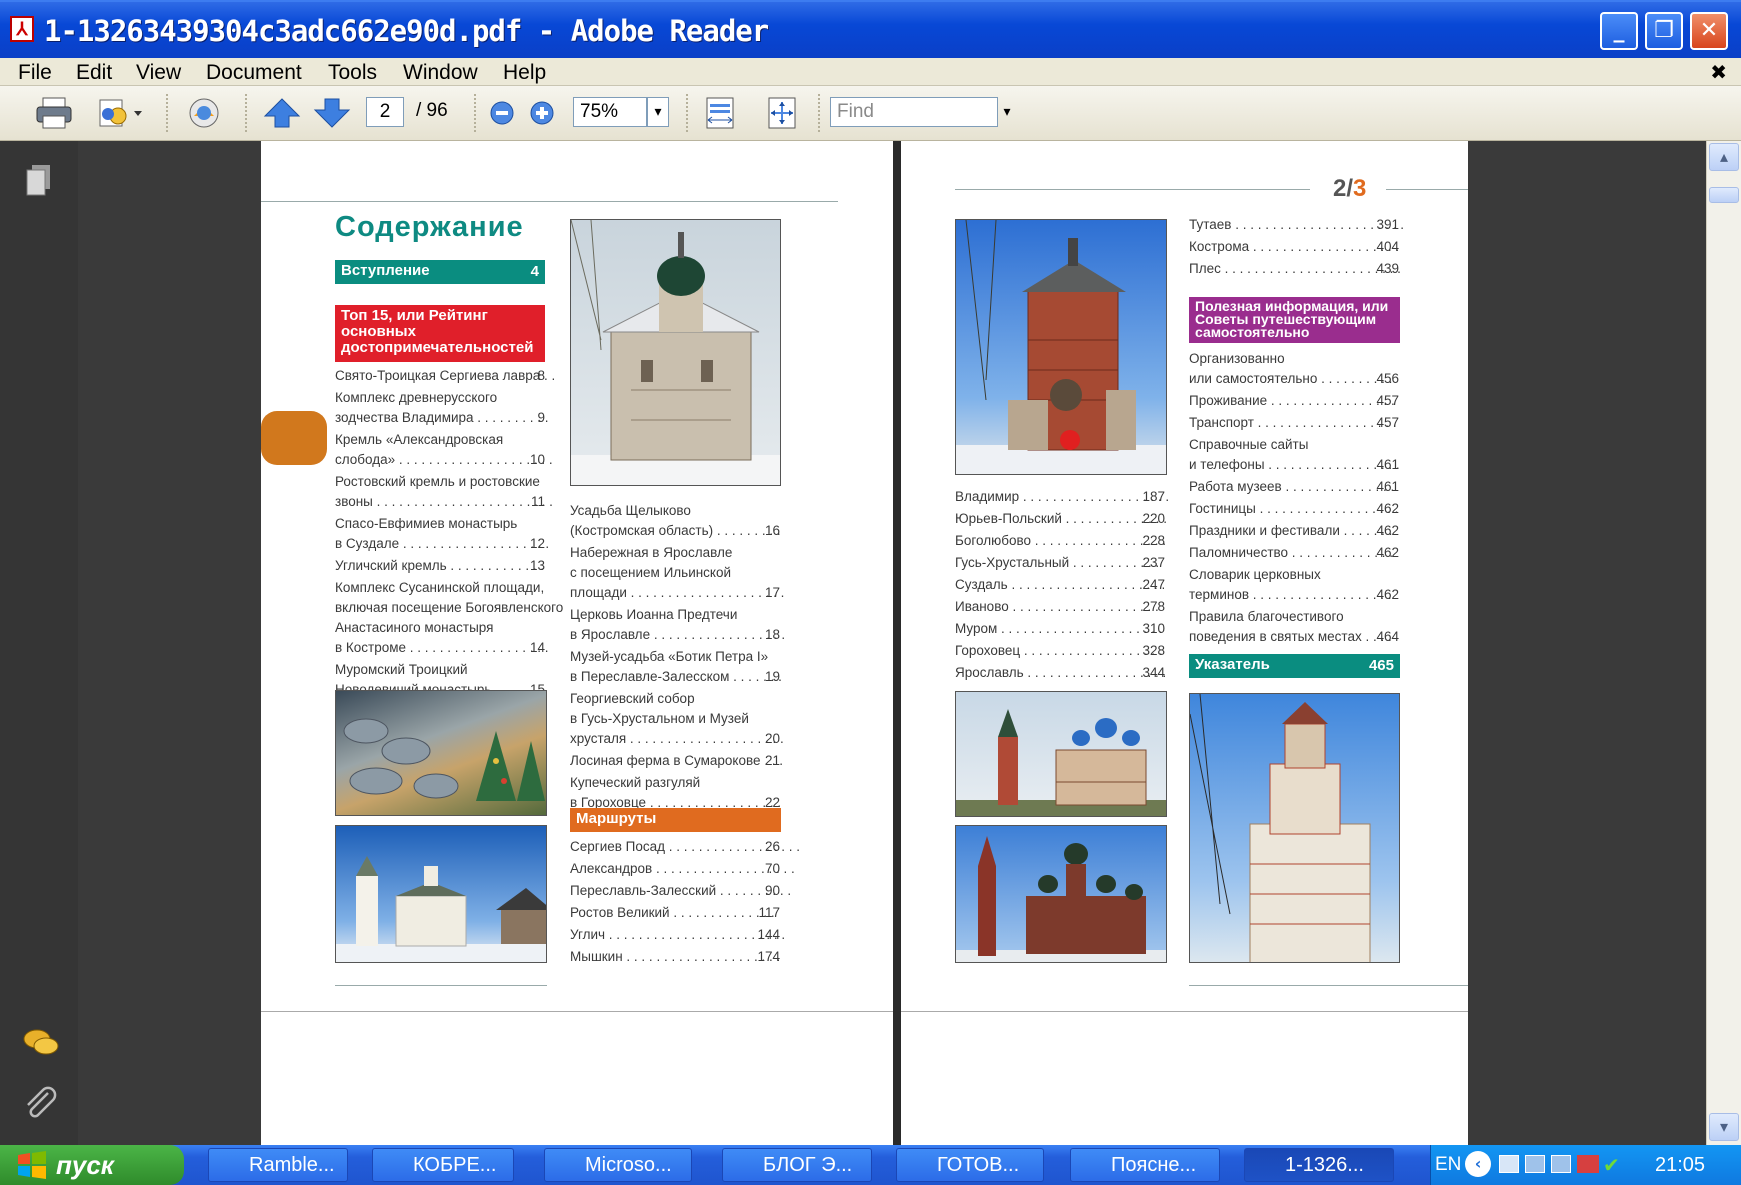  What do you see at coordinates (1724, 1127) in the screenshot?
I see `scroll-down-icon: ▾` at bounding box center [1724, 1127].